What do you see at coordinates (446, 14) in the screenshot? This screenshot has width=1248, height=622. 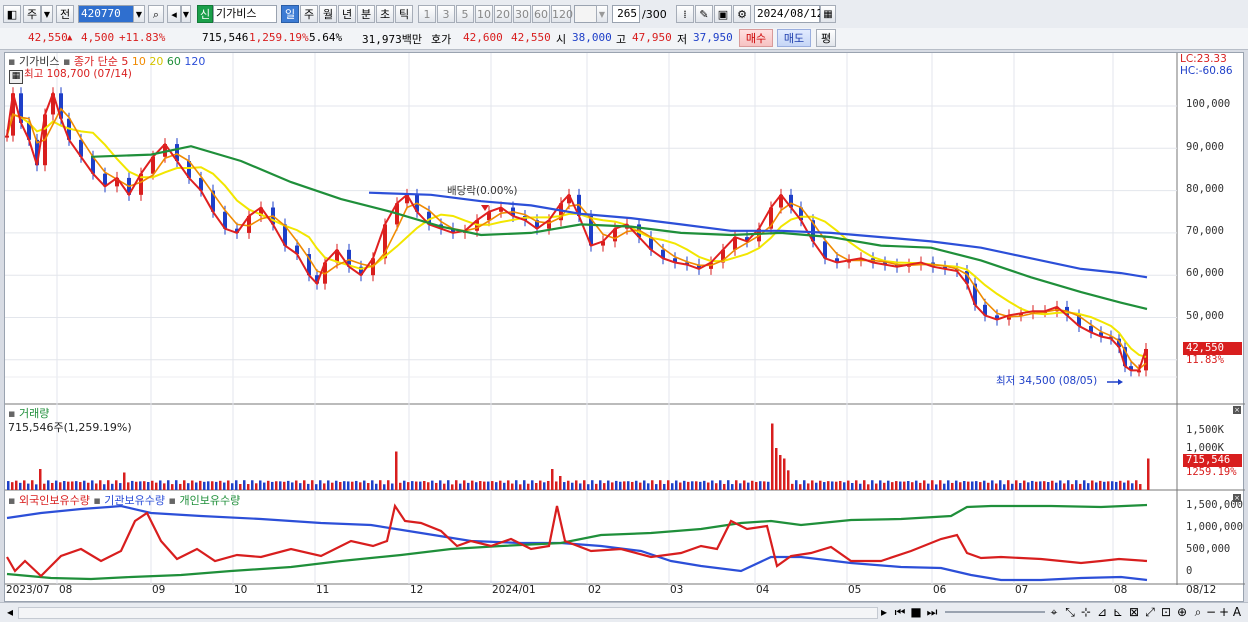 I see `interval-3: 3` at bounding box center [446, 14].